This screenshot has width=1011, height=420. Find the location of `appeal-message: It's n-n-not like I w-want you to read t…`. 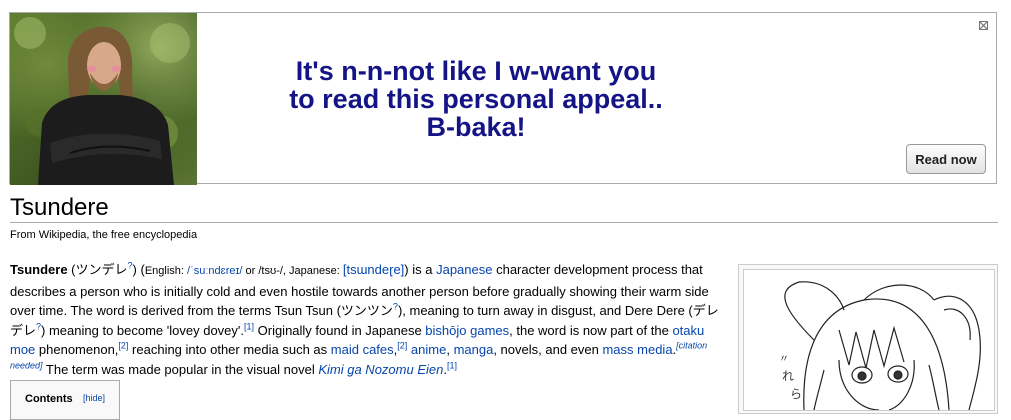

appeal-message: It's n-n-not like I w-want you to read t… is located at coordinates (476, 99).